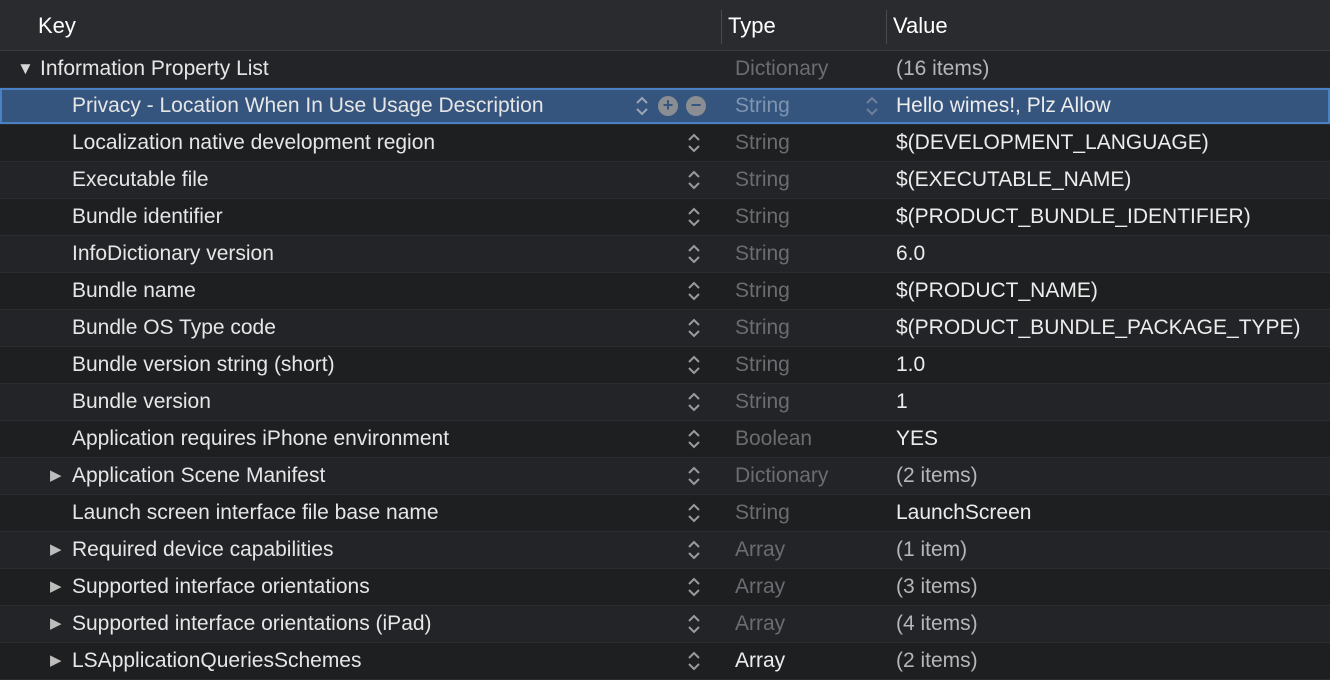 This screenshot has height=680, width=1330. Describe the element at coordinates (917, 439) in the screenshot. I see `value-cell: YES` at that location.